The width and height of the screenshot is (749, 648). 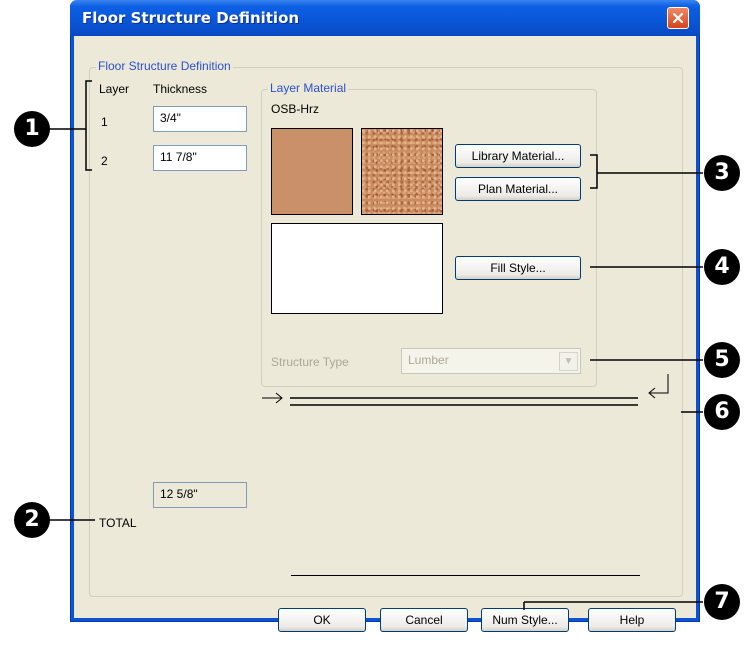 I want to click on callout-1: 1, so click(x=32, y=129).